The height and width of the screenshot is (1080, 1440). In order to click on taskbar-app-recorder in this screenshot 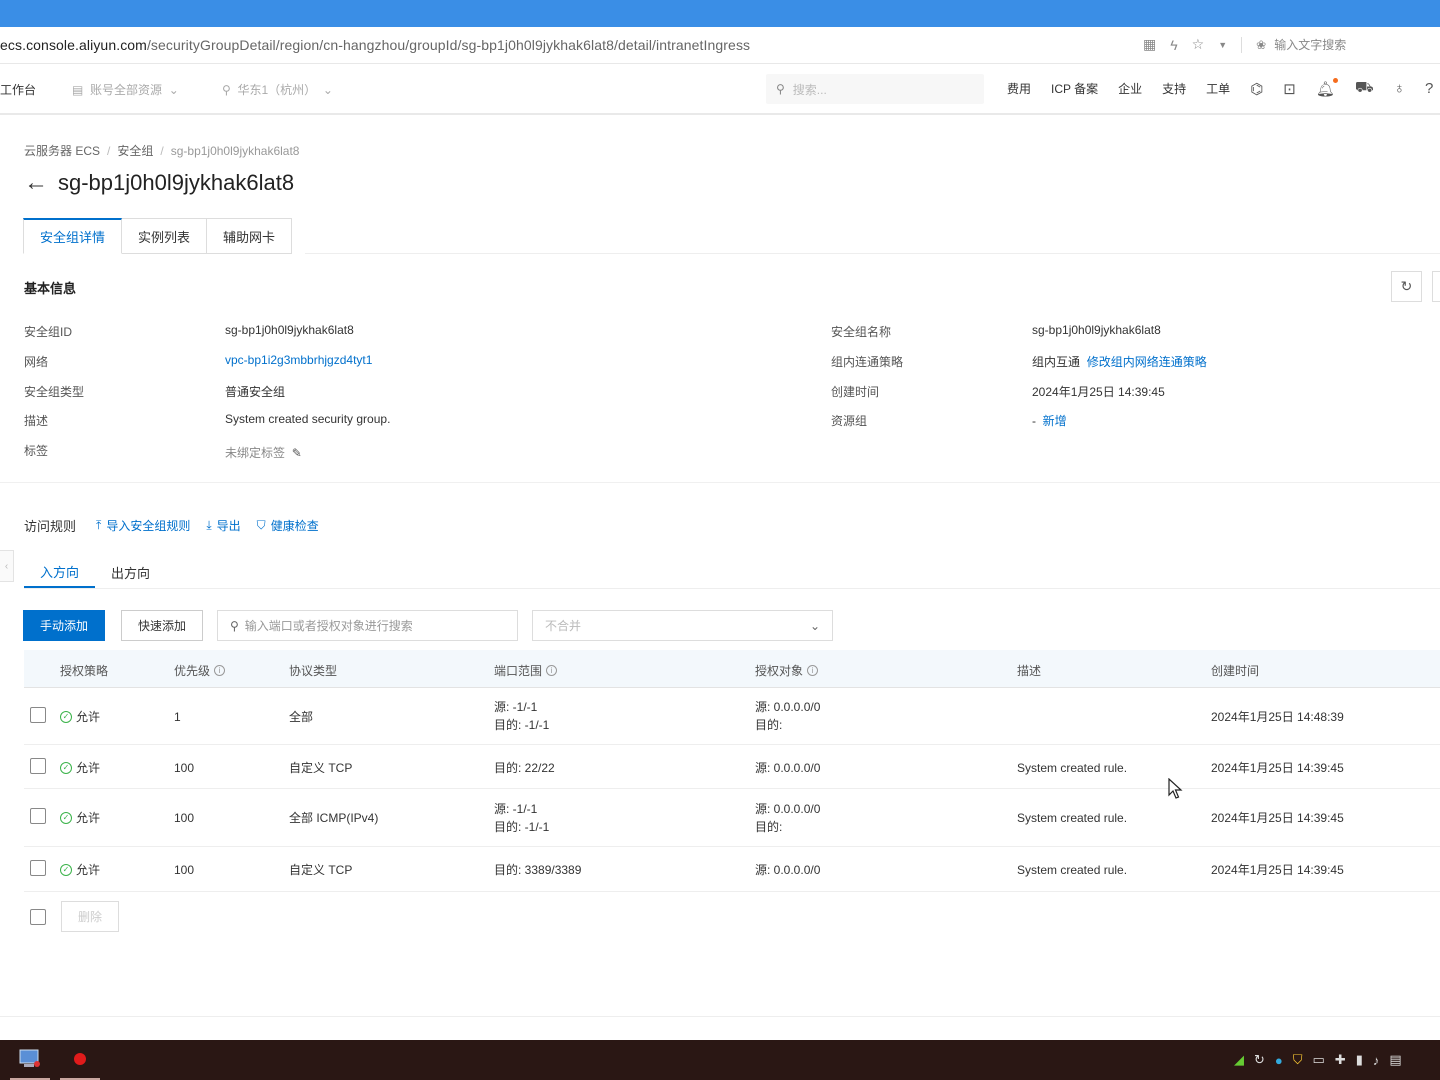, I will do `click(80, 1060)`.